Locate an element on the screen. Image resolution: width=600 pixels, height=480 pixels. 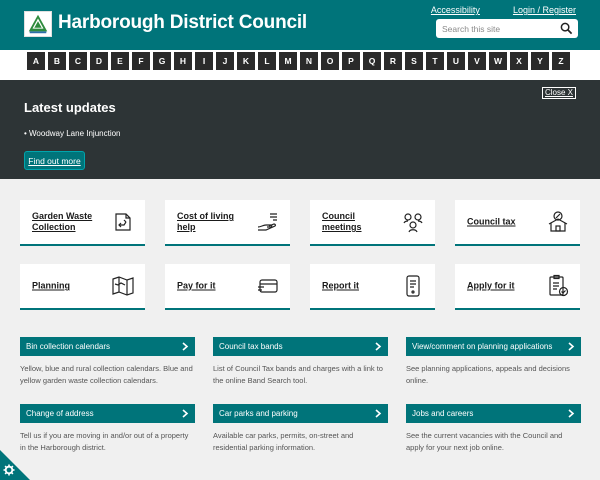
tile-garden-waste: Garden Waste Collection is located at coordinates (82, 223).